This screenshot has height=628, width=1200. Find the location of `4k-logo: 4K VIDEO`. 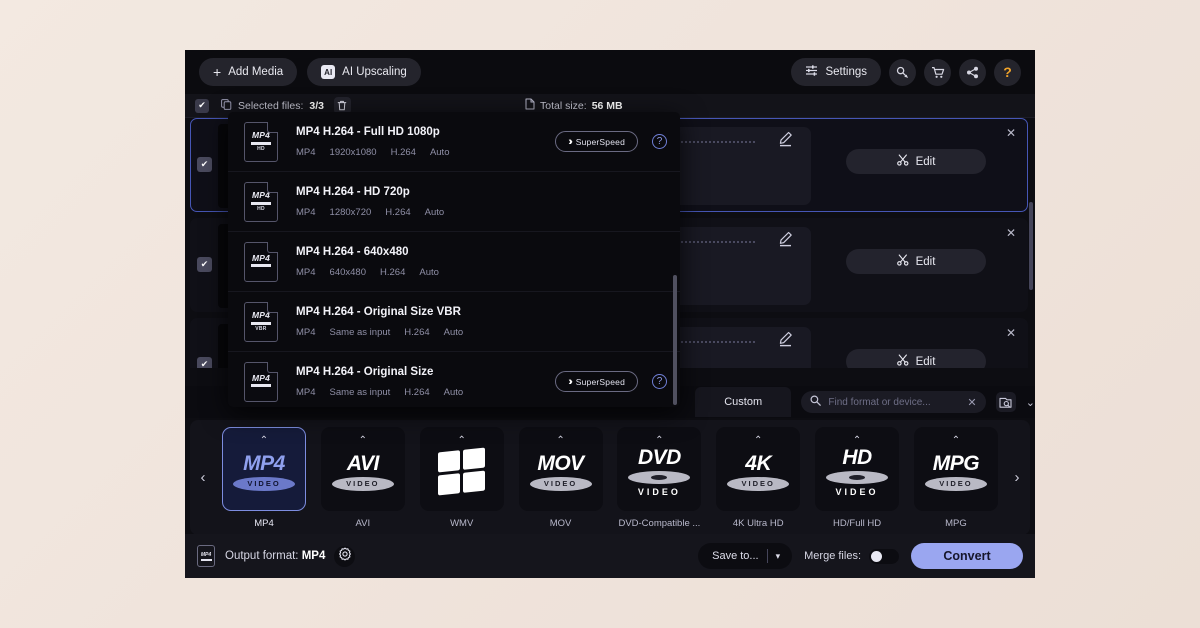

4k-logo: 4K VIDEO is located at coordinates (758, 472).